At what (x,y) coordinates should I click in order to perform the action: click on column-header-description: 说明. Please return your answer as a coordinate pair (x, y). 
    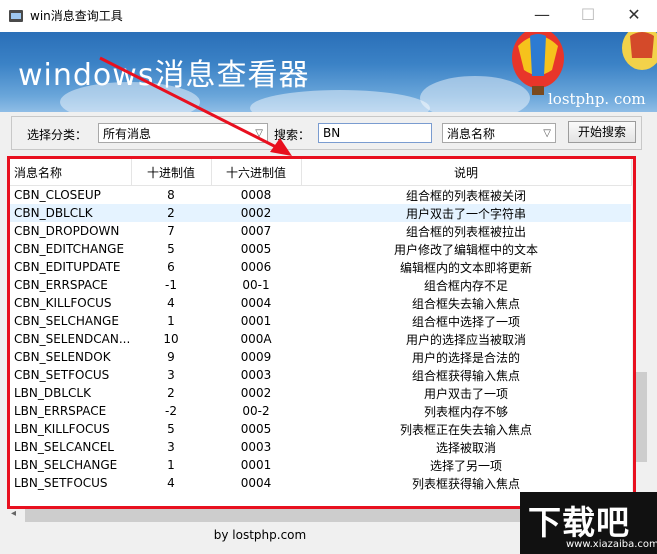
    Looking at the image, I should click on (466, 172).